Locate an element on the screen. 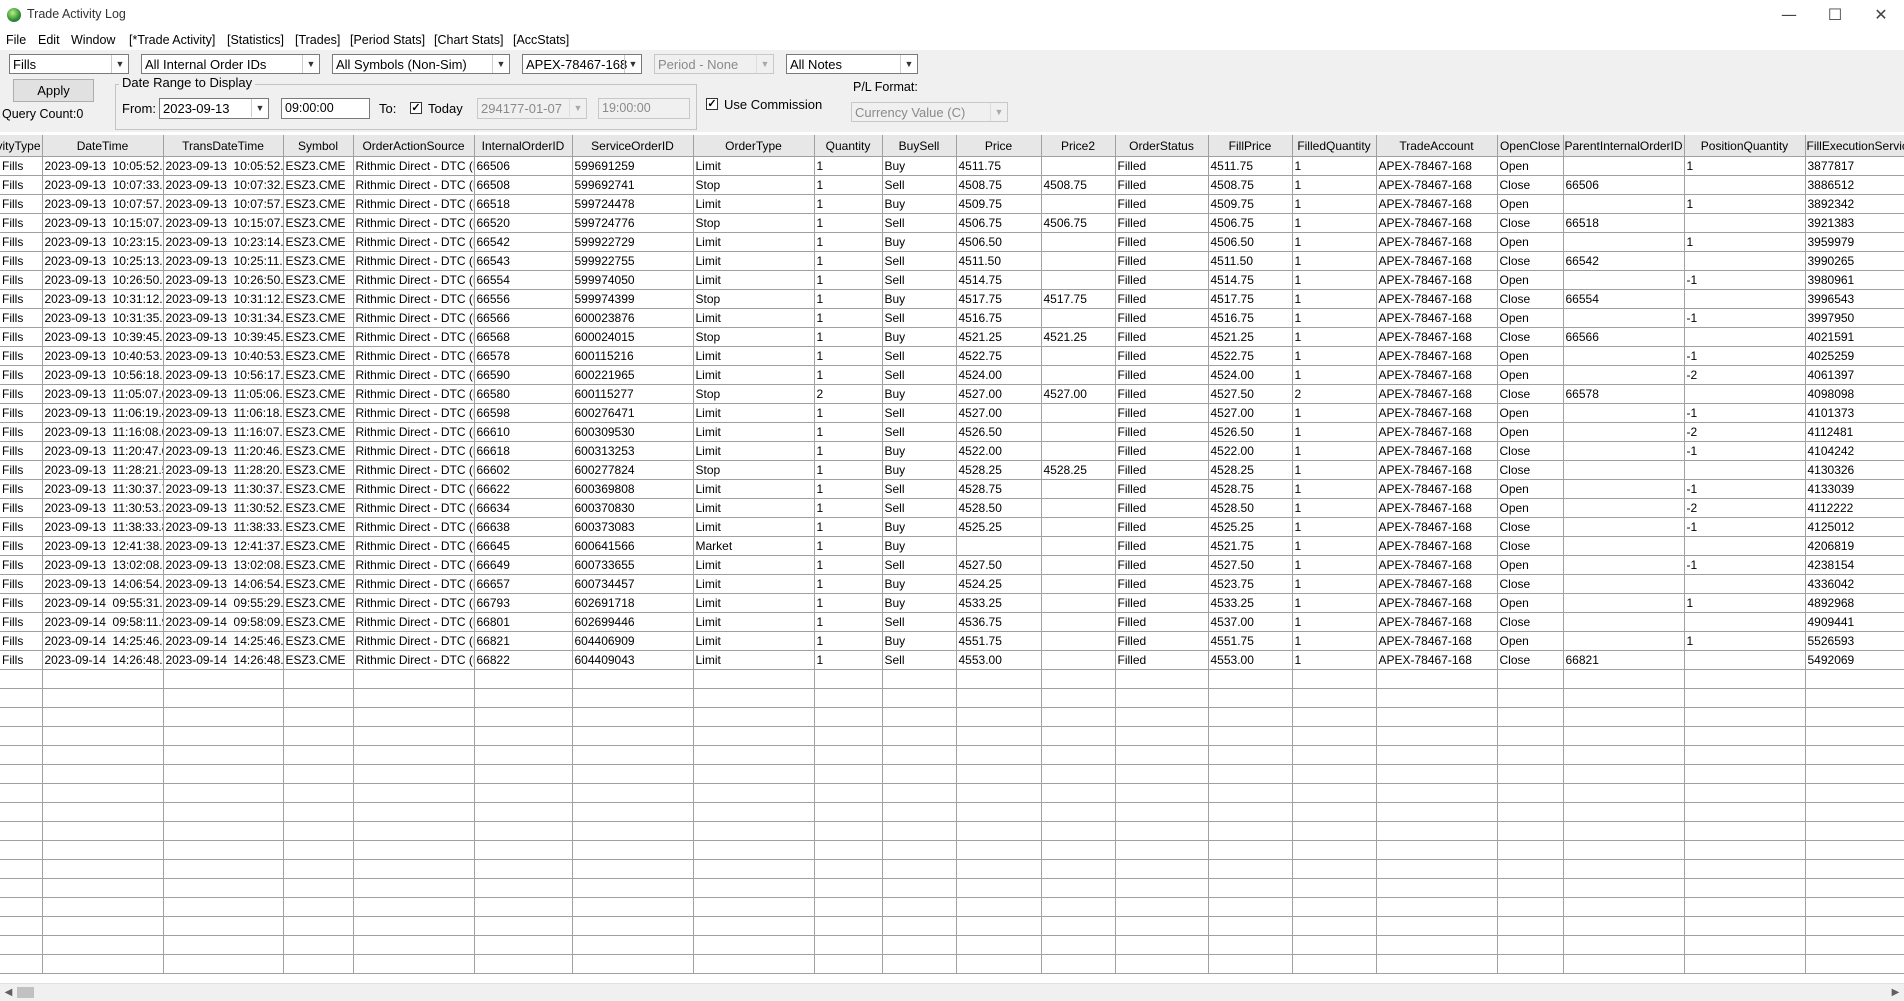 This screenshot has width=1904, height=1001. table-row is located at coordinates (952, 717).